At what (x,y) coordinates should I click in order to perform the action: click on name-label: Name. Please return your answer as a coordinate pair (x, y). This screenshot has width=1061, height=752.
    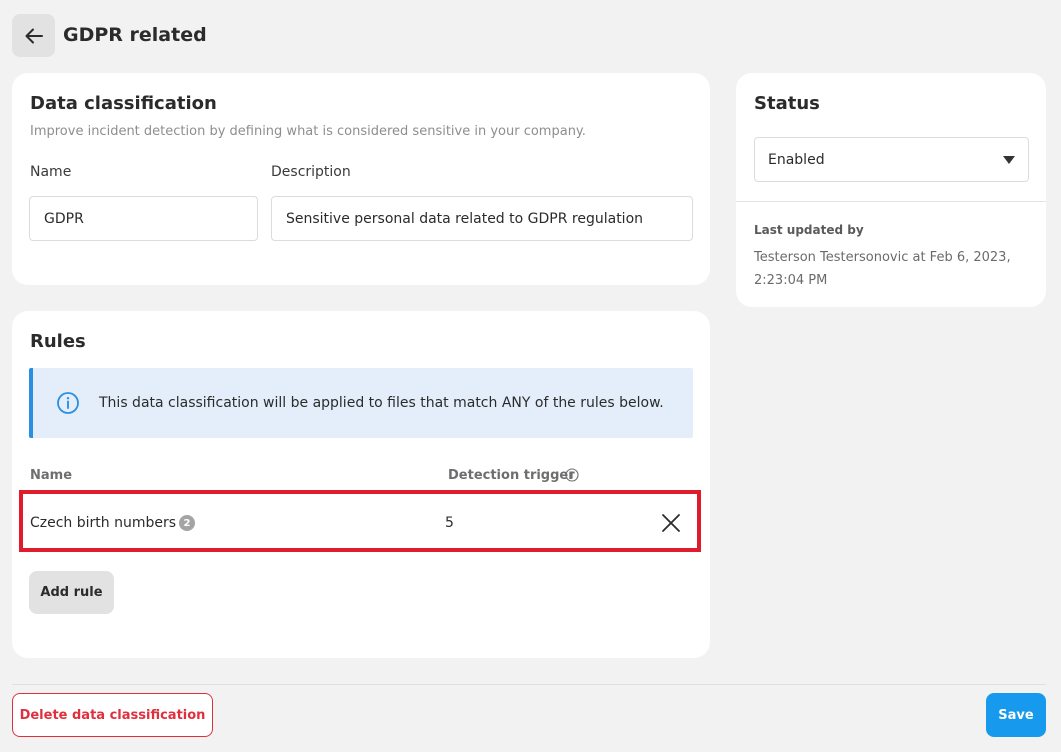
    Looking at the image, I should click on (51, 172).